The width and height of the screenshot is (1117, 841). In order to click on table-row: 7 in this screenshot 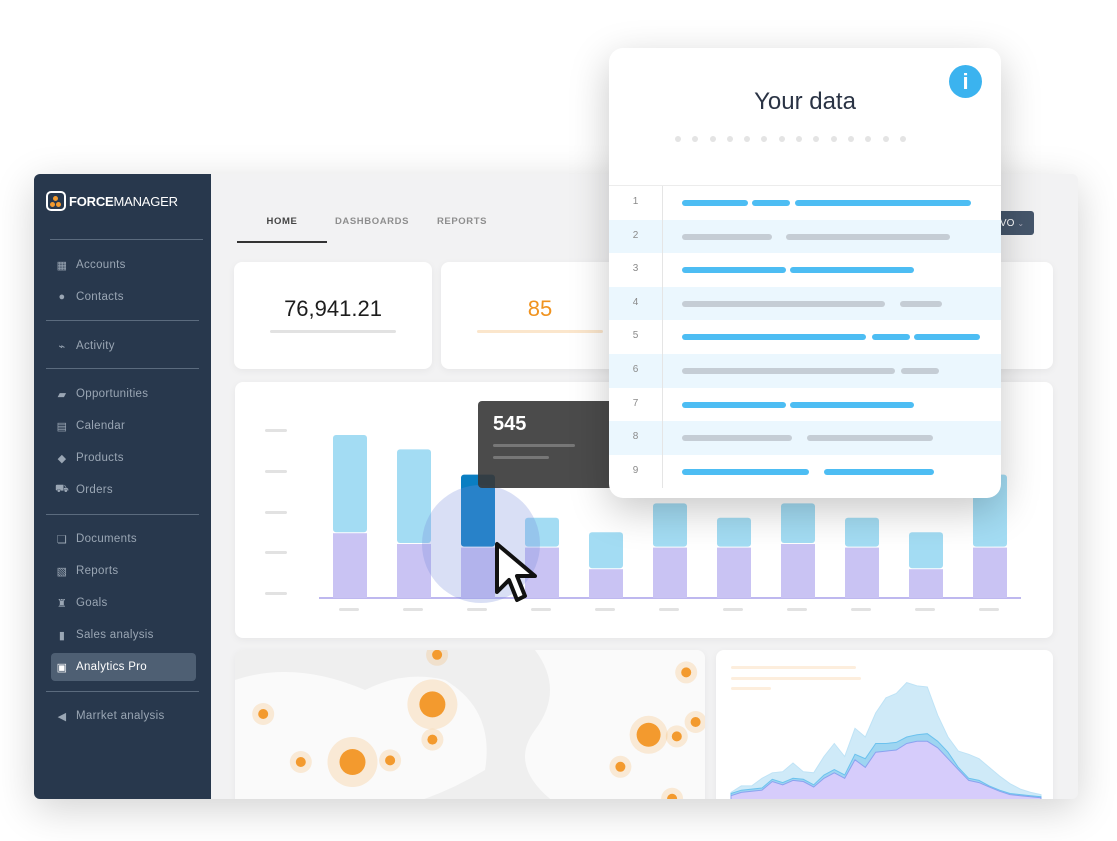, I will do `click(805, 404)`.